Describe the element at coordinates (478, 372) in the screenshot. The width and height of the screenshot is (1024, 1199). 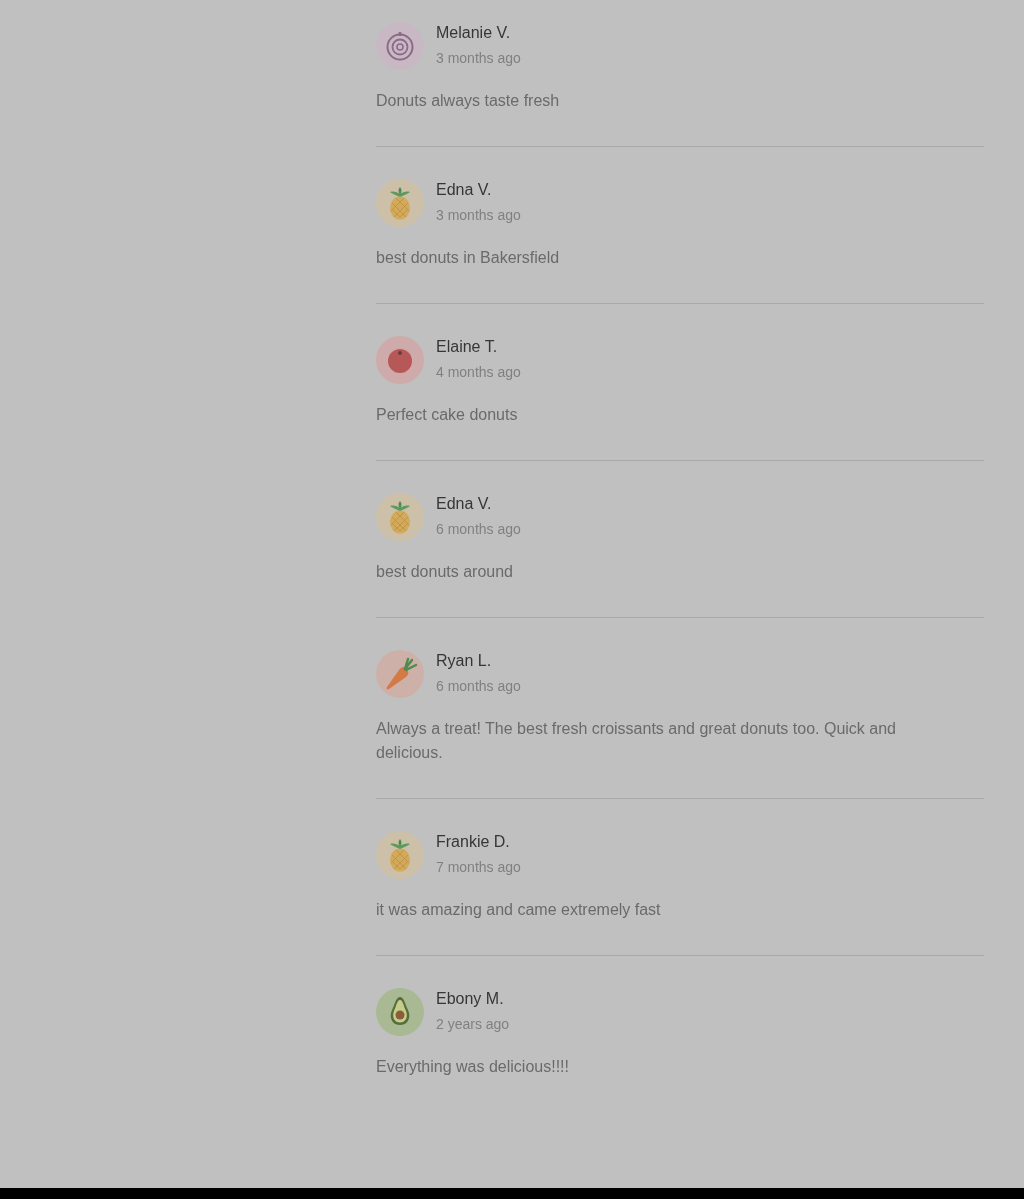
I see `review-date: 4 months ago` at that location.